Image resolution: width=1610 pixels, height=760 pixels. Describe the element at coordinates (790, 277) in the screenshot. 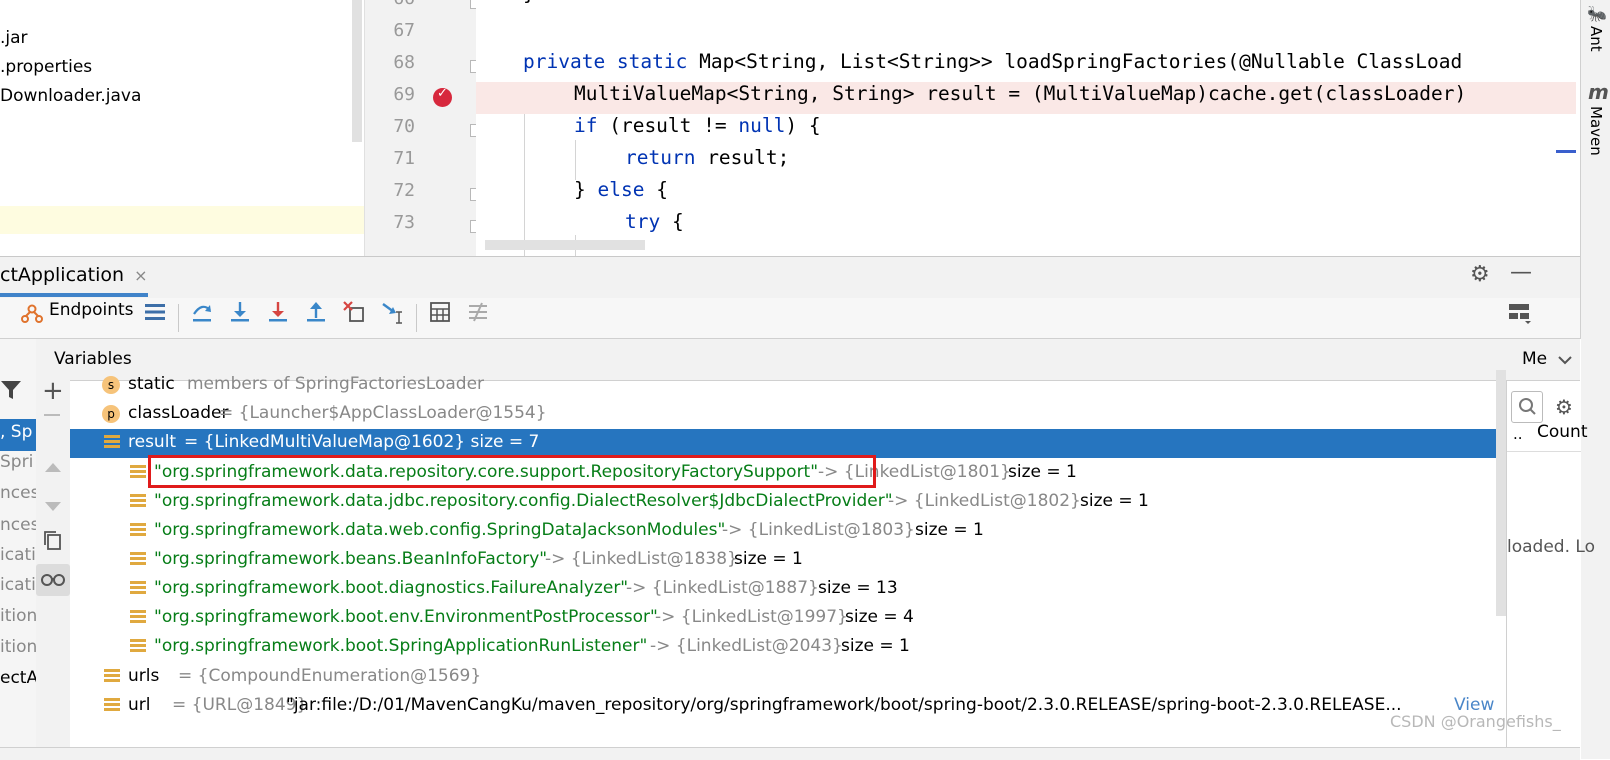

I see `debug-tab-bar` at that location.